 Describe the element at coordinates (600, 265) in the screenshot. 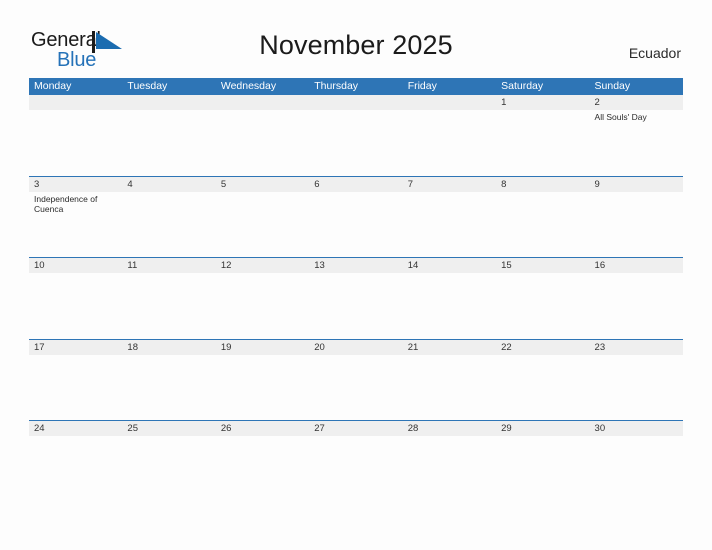

I see `day-number: 16` at that location.